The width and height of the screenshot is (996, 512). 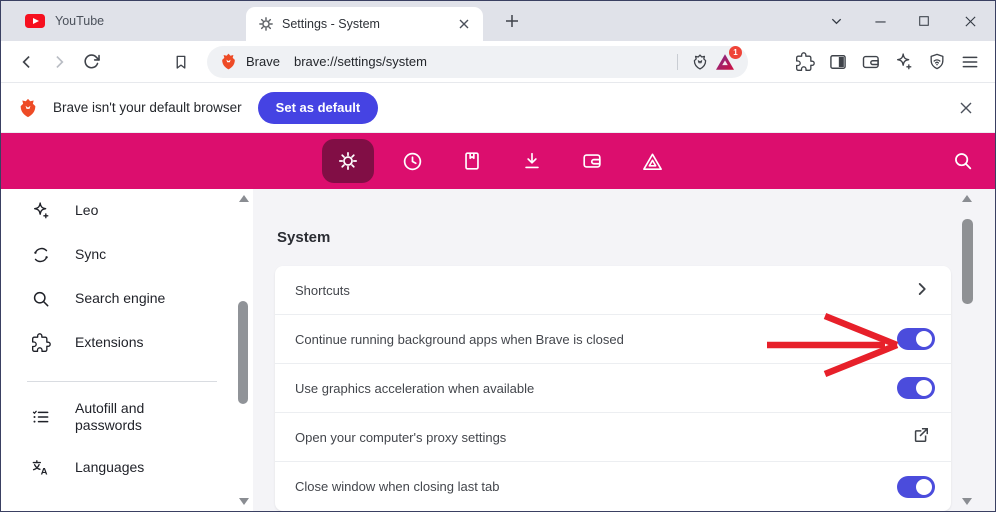 I want to click on bookmarks-icon, so click(x=472, y=161).